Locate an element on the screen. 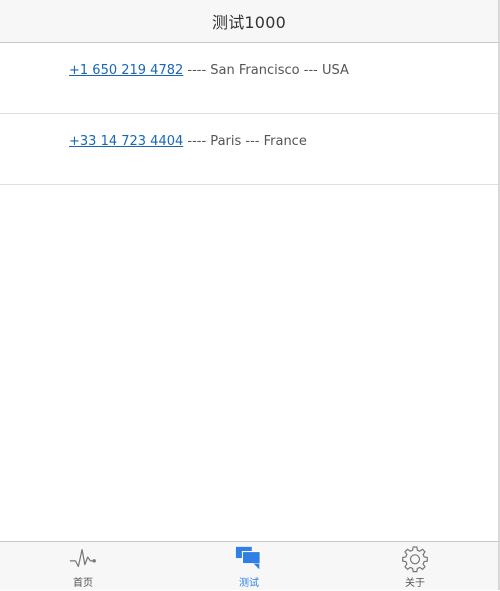 The width and height of the screenshot is (500, 591). gear-icon is located at coordinates (415, 559).